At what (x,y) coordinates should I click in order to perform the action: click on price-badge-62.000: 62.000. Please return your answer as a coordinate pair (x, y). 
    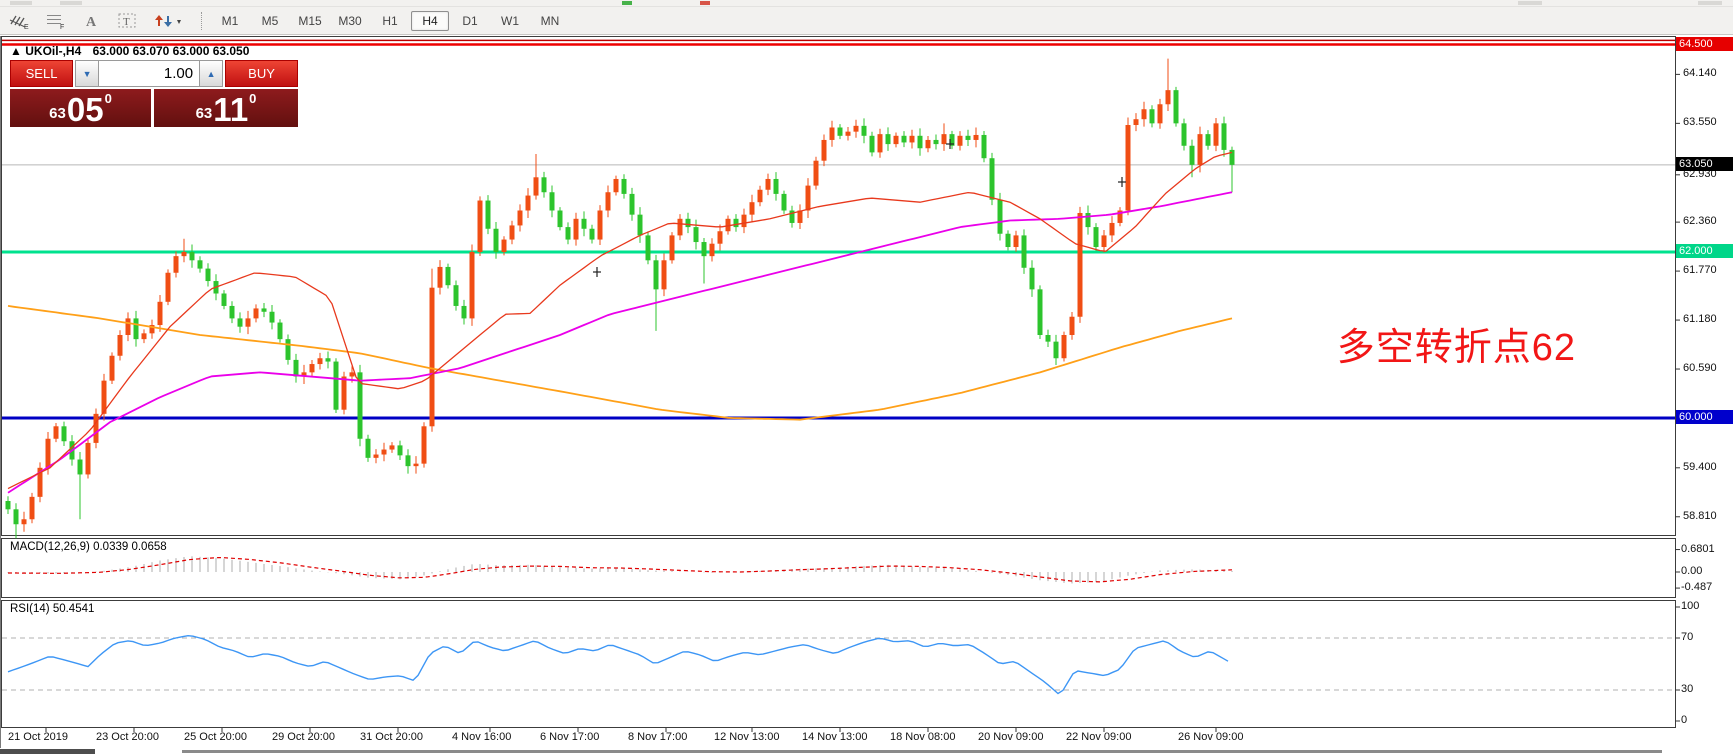
    Looking at the image, I should click on (1704, 251).